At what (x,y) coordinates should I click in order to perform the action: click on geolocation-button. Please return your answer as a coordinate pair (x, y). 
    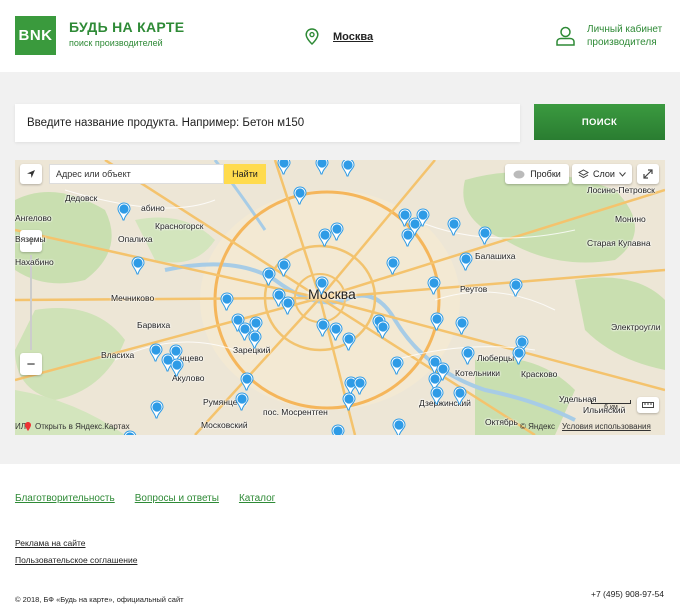
    Looking at the image, I should click on (31, 174).